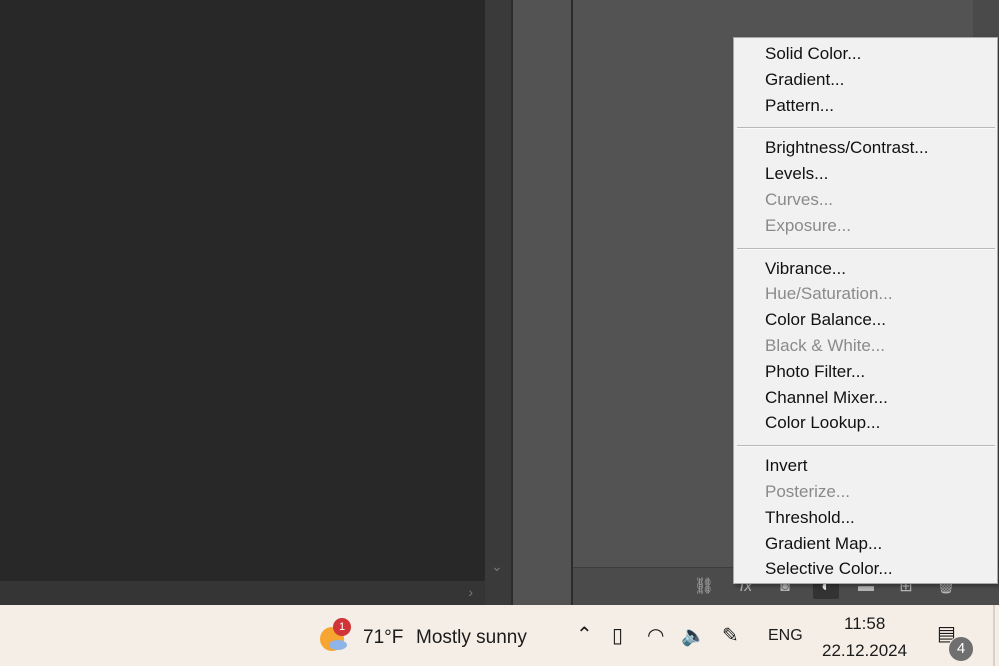 The height and width of the screenshot is (666, 999). Describe the element at coordinates (864, 651) in the screenshot. I see `clock-date: 22.12.2024` at that location.